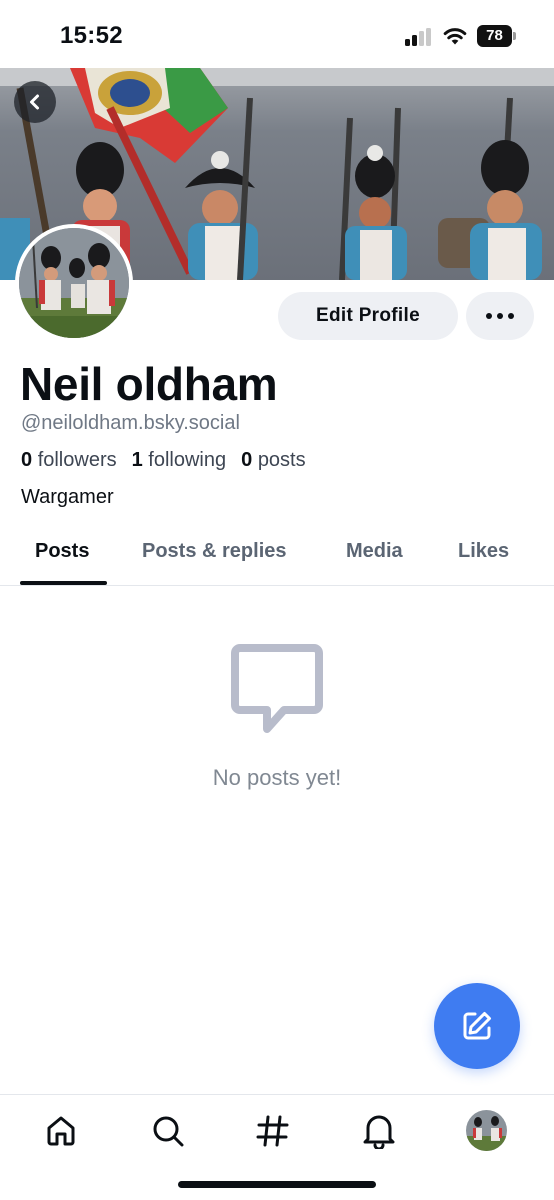 This screenshot has width=554, height=1200. What do you see at coordinates (27, 460) in the screenshot?
I see `followers-count: 0` at bounding box center [27, 460].